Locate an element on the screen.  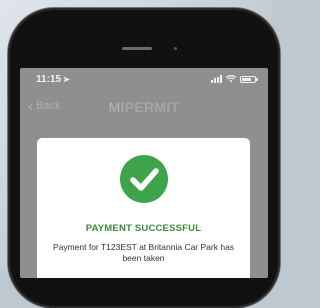
app-title-prefix: MI is located at coordinates (116, 107).